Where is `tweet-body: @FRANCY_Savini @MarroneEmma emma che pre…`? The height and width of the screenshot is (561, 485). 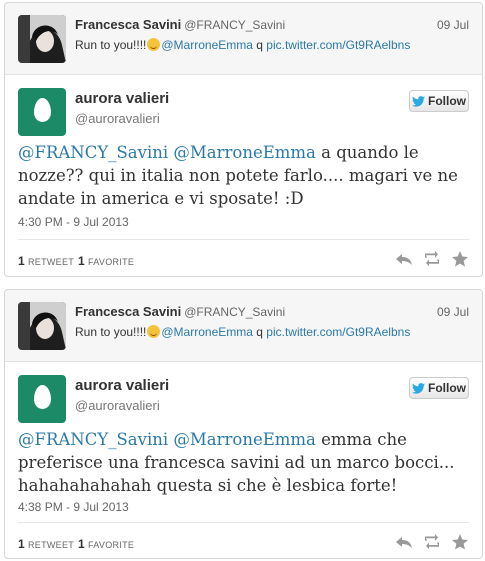
tweet-body: @FRANCY_Savini @MarroneEmma emma che pre… is located at coordinates (245, 462).